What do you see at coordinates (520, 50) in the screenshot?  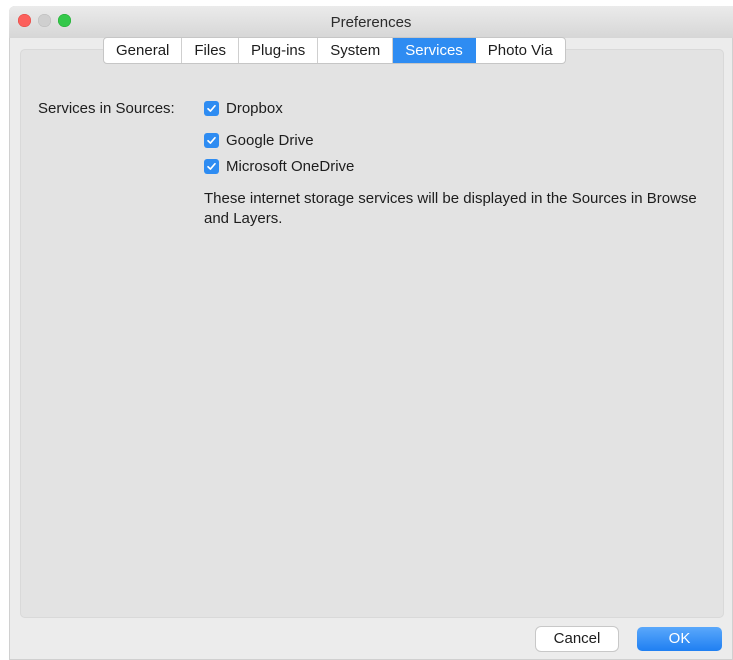 I see `tab-photo-via: Photo Via` at bounding box center [520, 50].